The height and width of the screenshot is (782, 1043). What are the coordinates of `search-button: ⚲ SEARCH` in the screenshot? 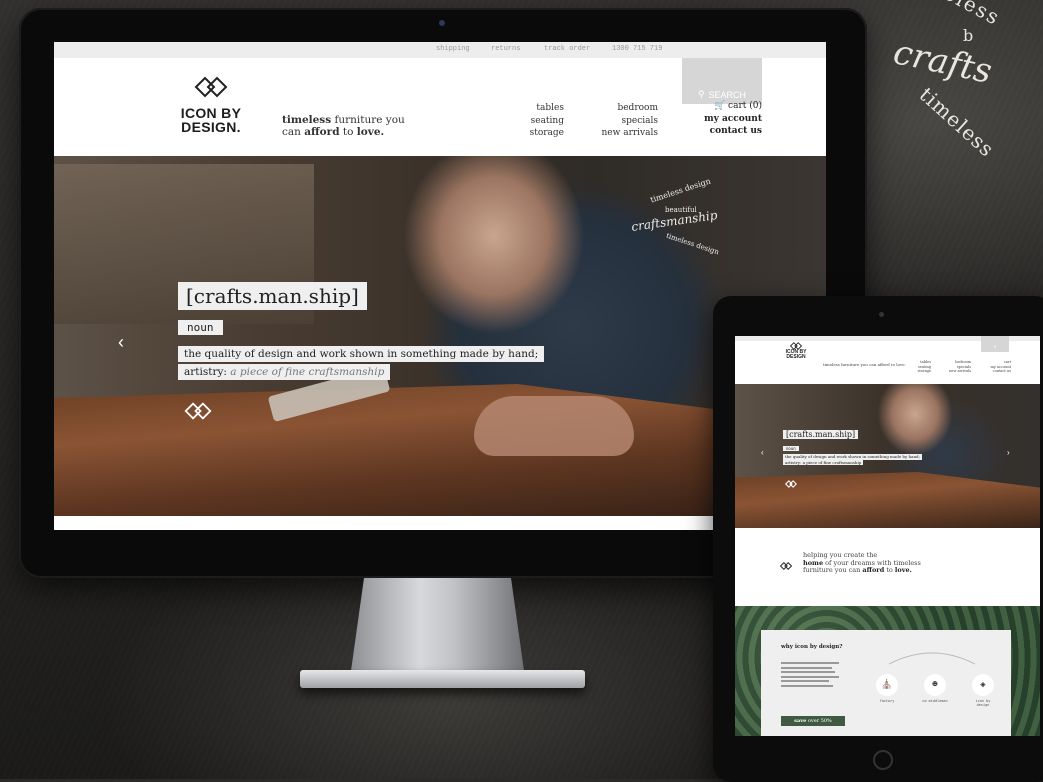 It's located at (722, 81).